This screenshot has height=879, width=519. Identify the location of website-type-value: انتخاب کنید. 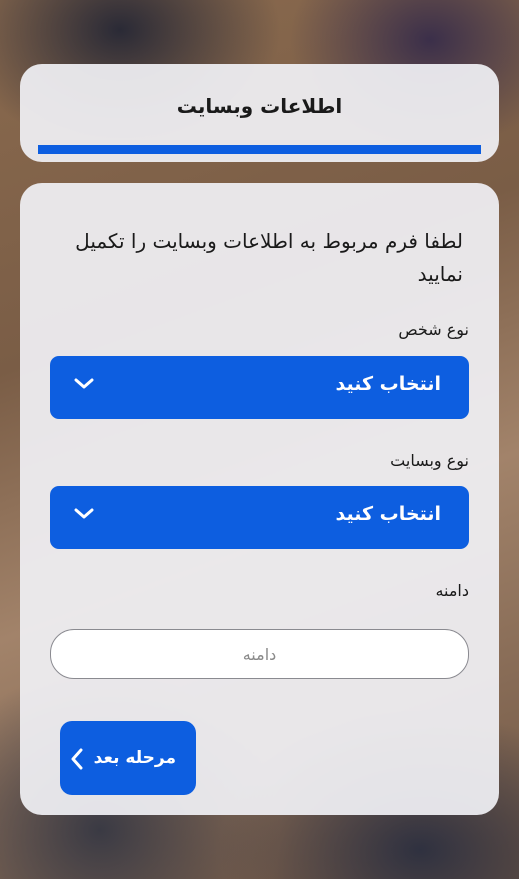
(388, 514).